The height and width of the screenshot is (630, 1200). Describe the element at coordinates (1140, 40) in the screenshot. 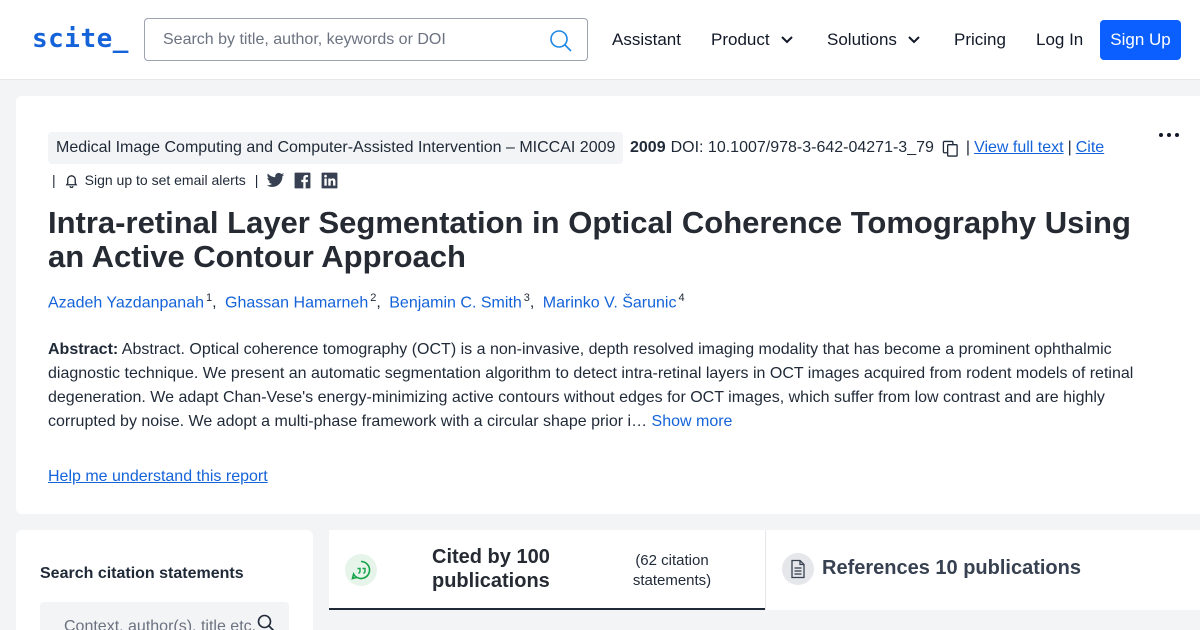

I see `sign-up-button: Sign Up` at that location.